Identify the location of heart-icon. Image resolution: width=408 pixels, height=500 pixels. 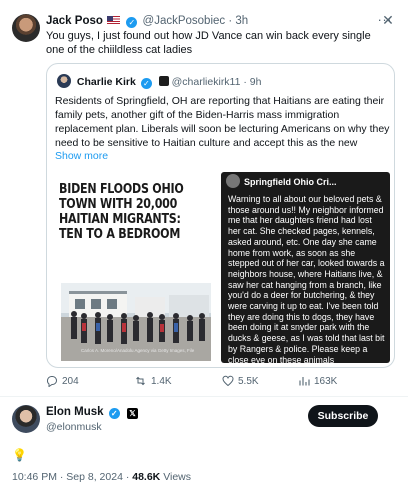
(228, 381).